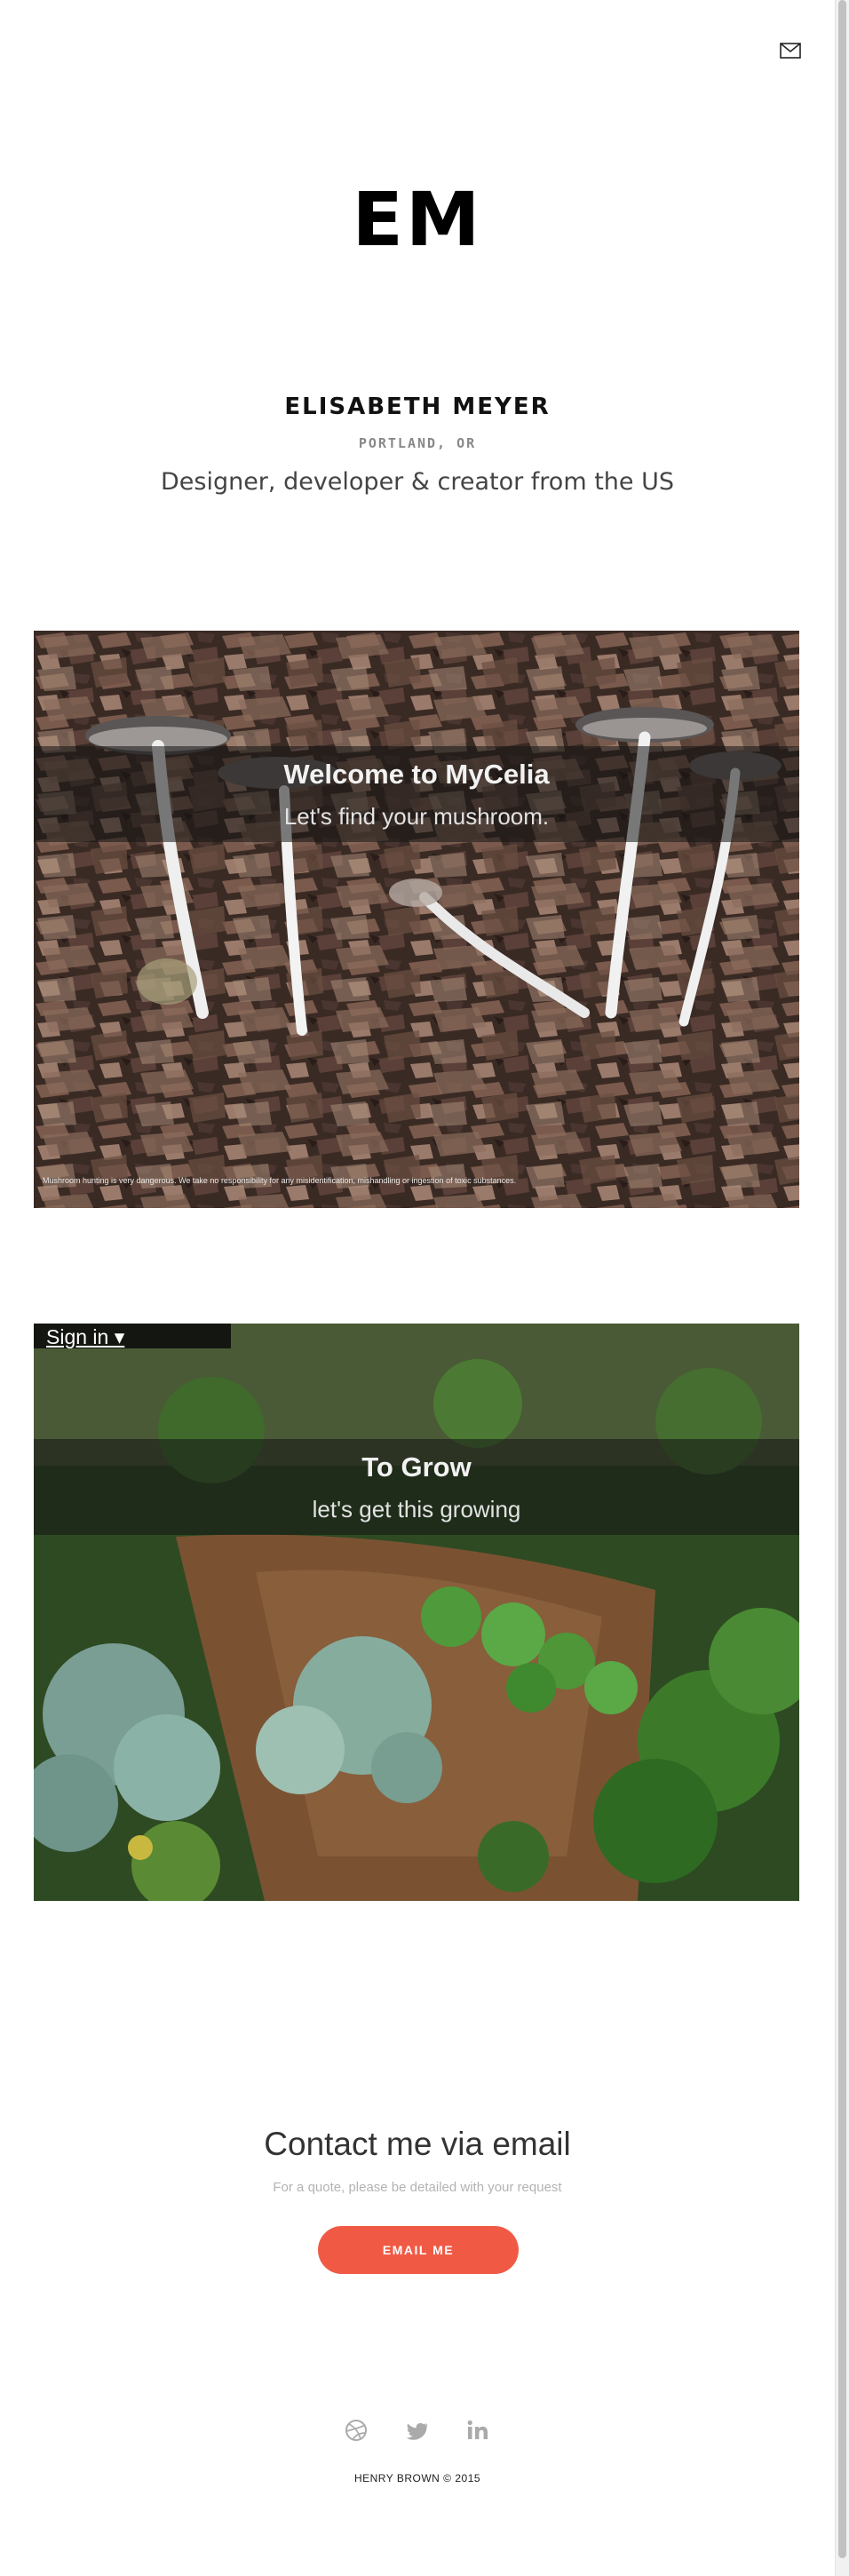 The width and height of the screenshot is (849, 2576). I want to click on signin-bar: Sign in ▾, so click(132, 1336).